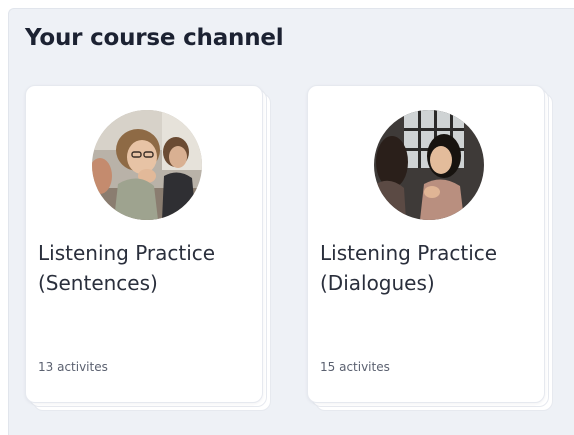 This screenshot has height=435, width=574. I want to click on students-listening-photo-icon, so click(147, 165).